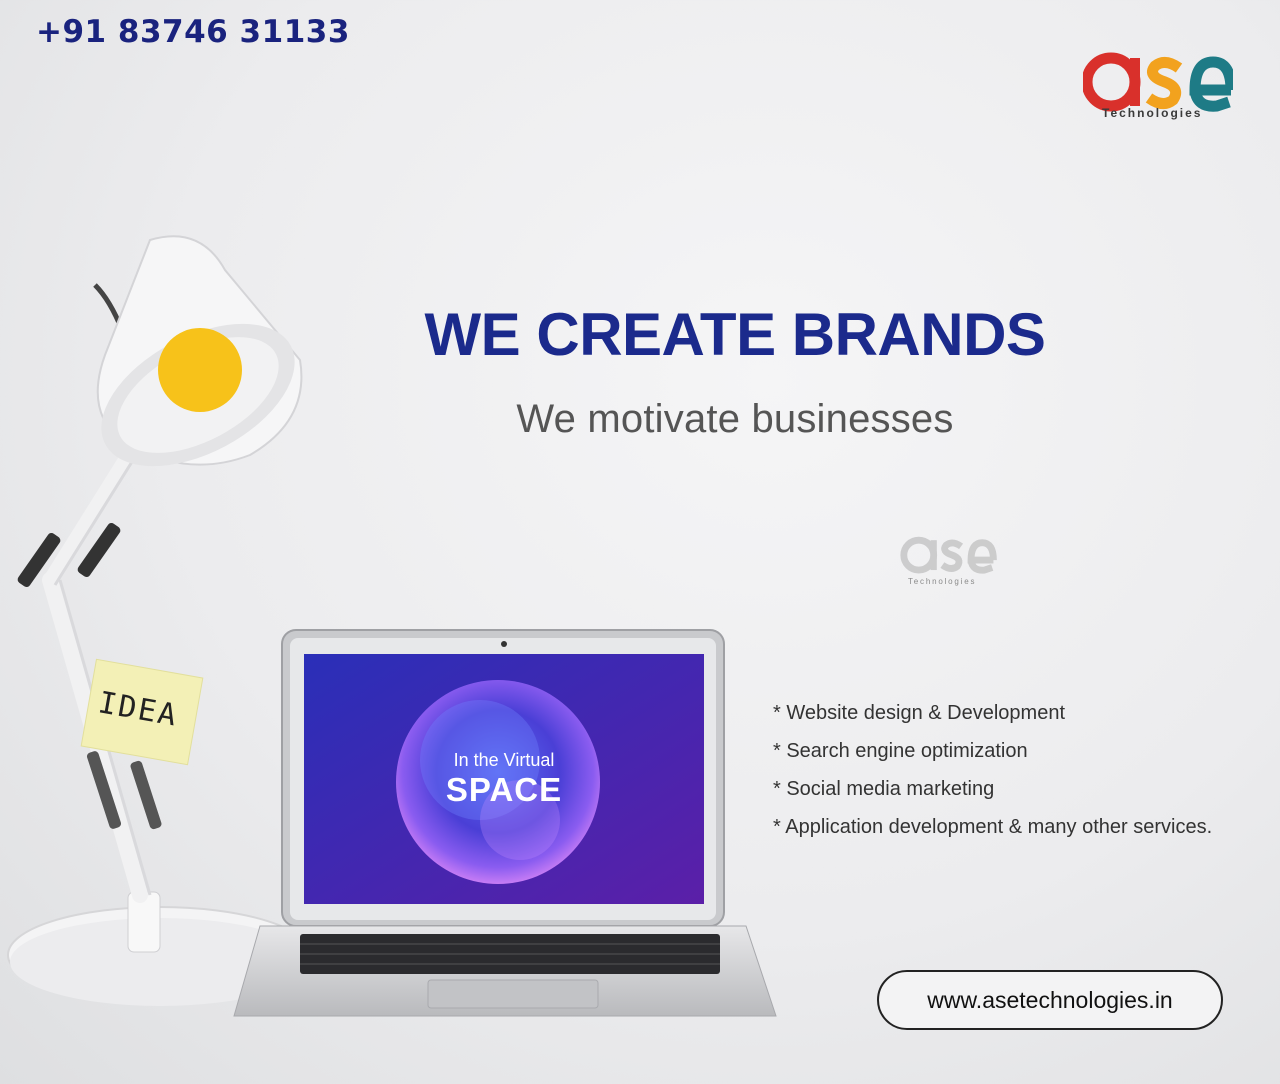 The width and height of the screenshot is (1280, 1084). Describe the element at coordinates (735, 419) in the screenshot. I see `subheadline: We motivate businesses` at that location.